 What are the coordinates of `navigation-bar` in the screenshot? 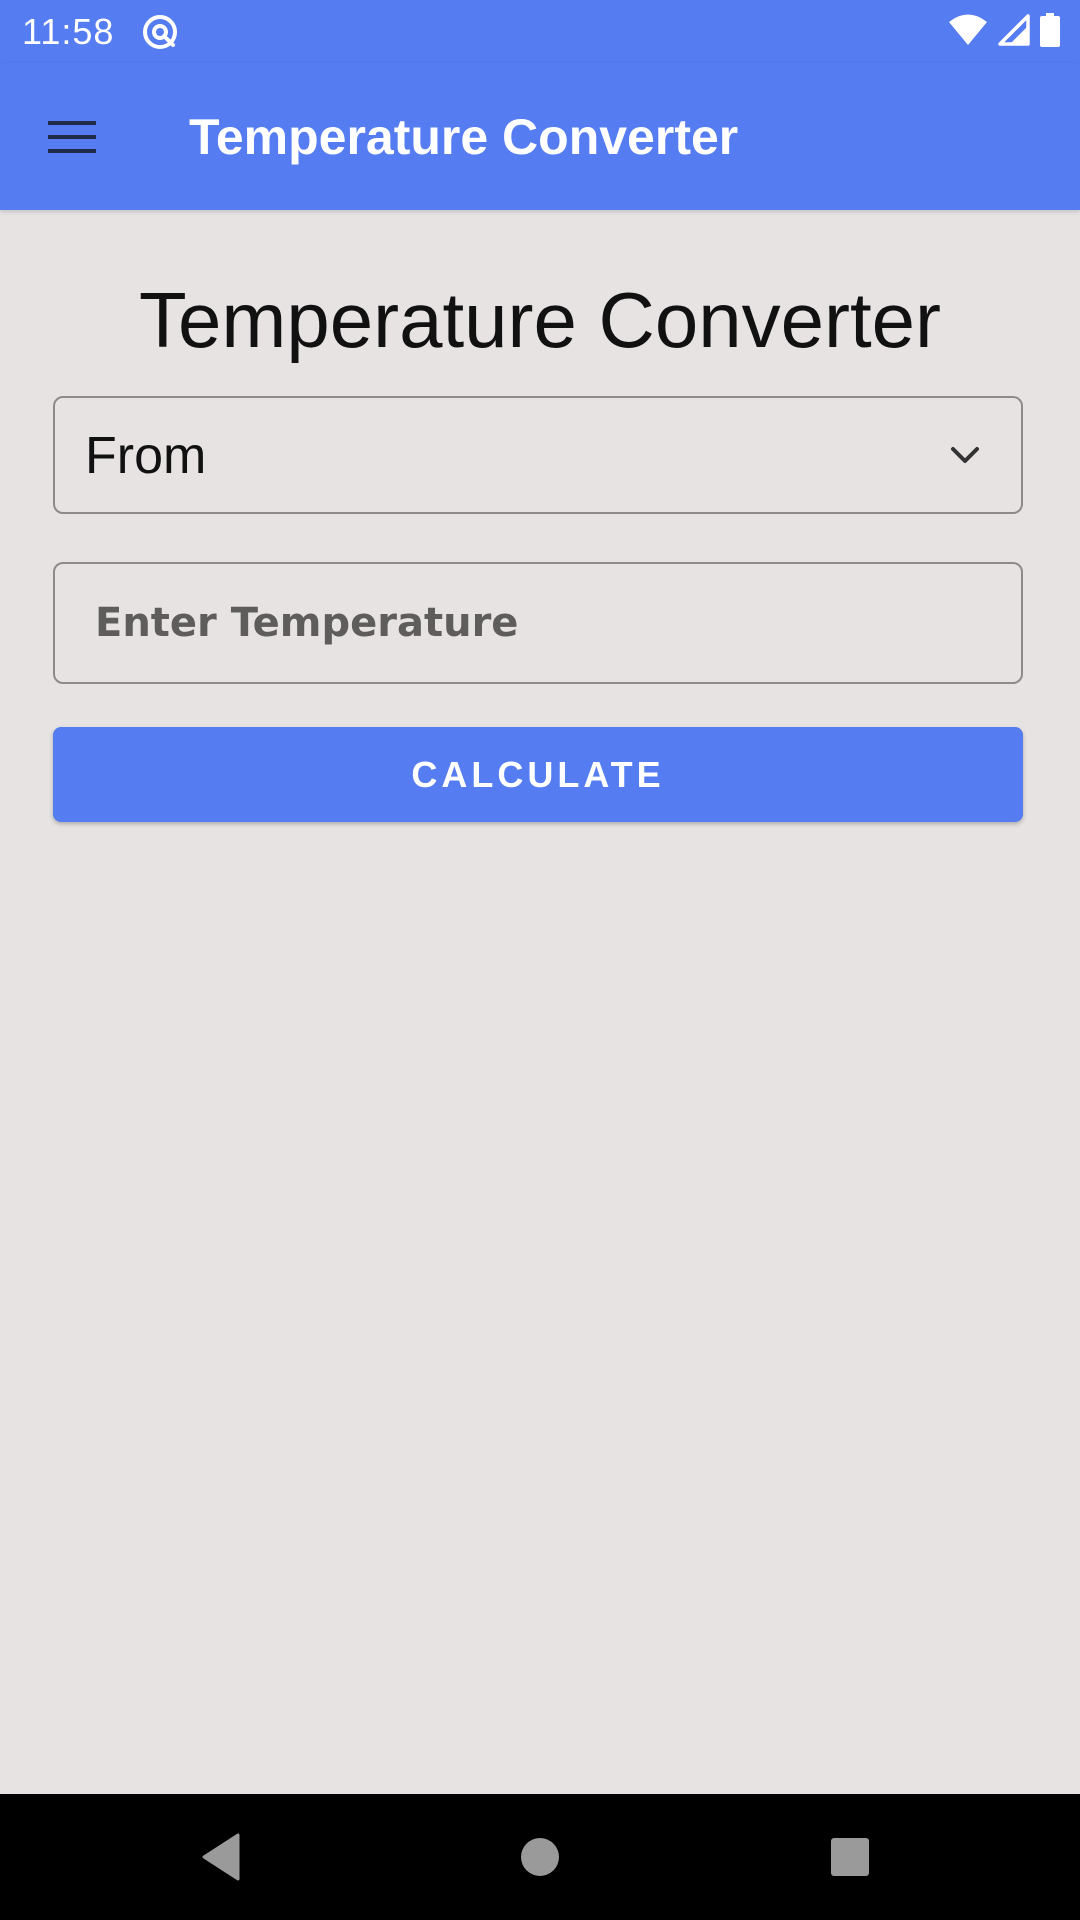 It's located at (540, 1857).